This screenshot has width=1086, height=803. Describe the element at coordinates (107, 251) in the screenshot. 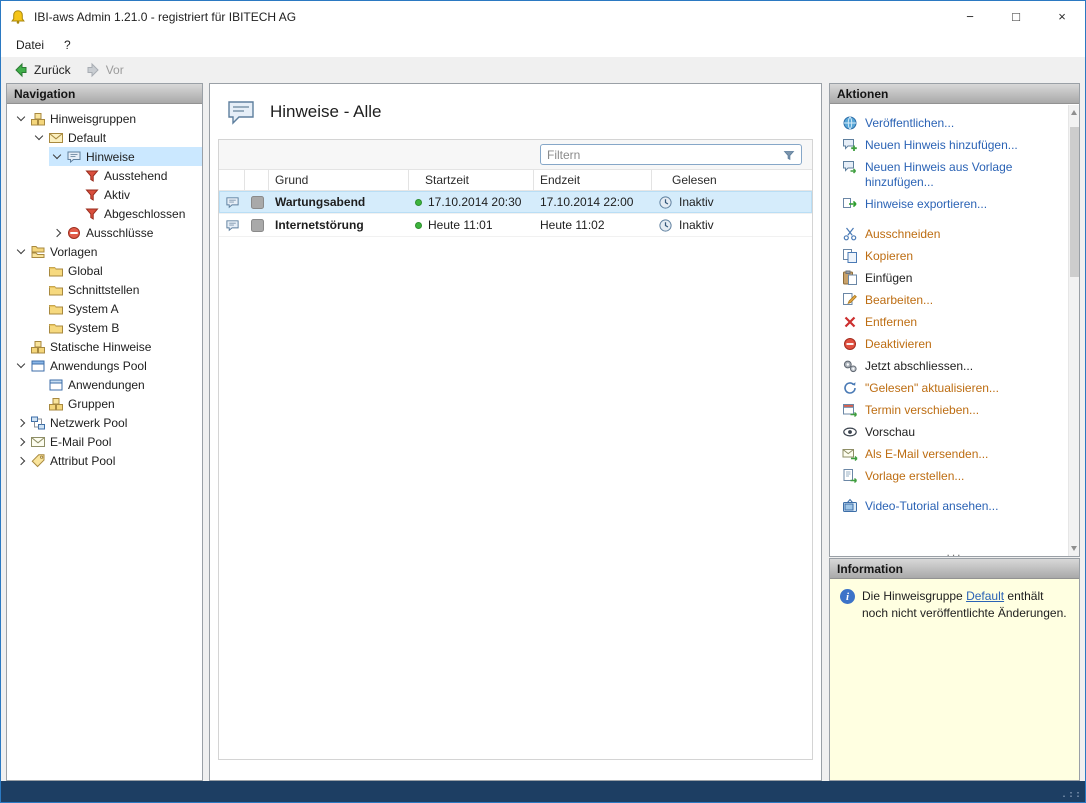

I see `tree-item-vorlagen: Vorlagen` at that location.